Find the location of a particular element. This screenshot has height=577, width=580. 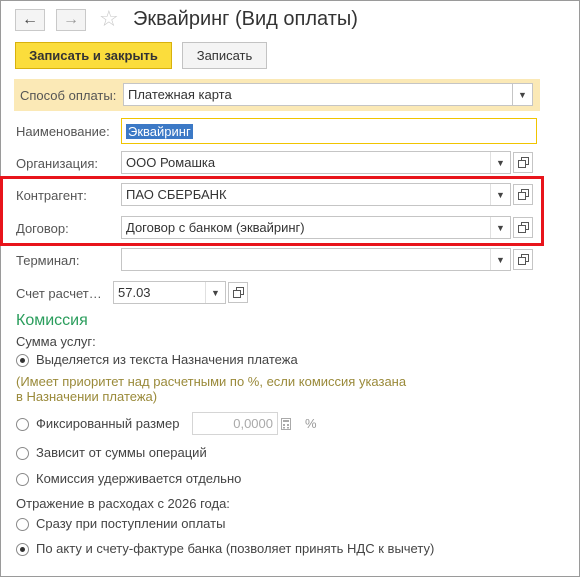

commission-section-title: Комиссия is located at coordinates (52, 320).